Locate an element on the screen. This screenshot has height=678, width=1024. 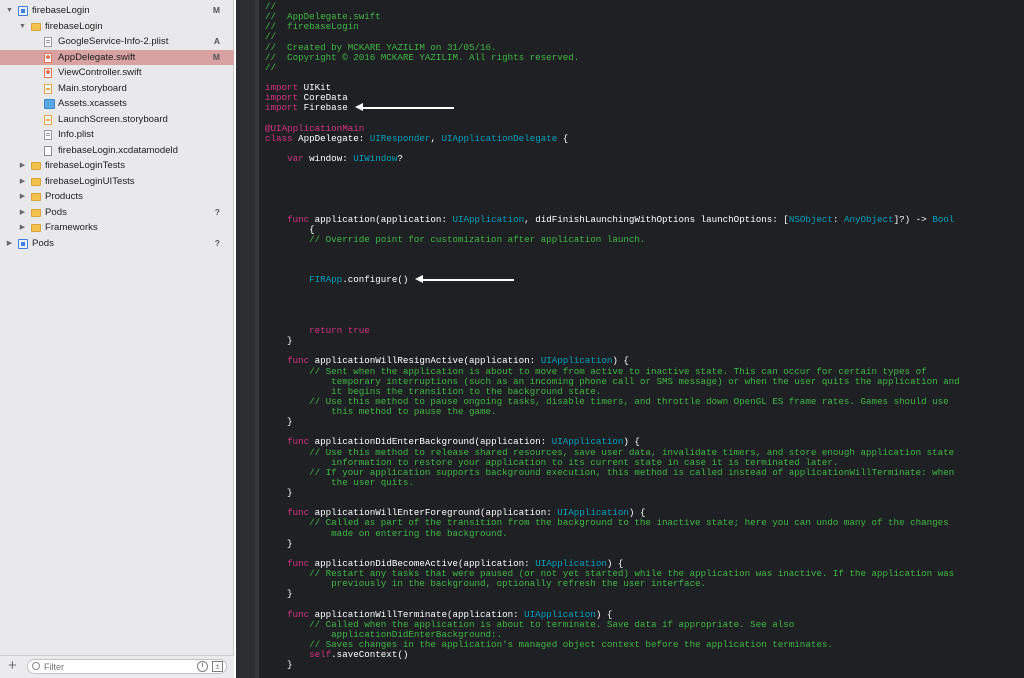
code-token: made on entering the background. is located at coordinates (386, 533).